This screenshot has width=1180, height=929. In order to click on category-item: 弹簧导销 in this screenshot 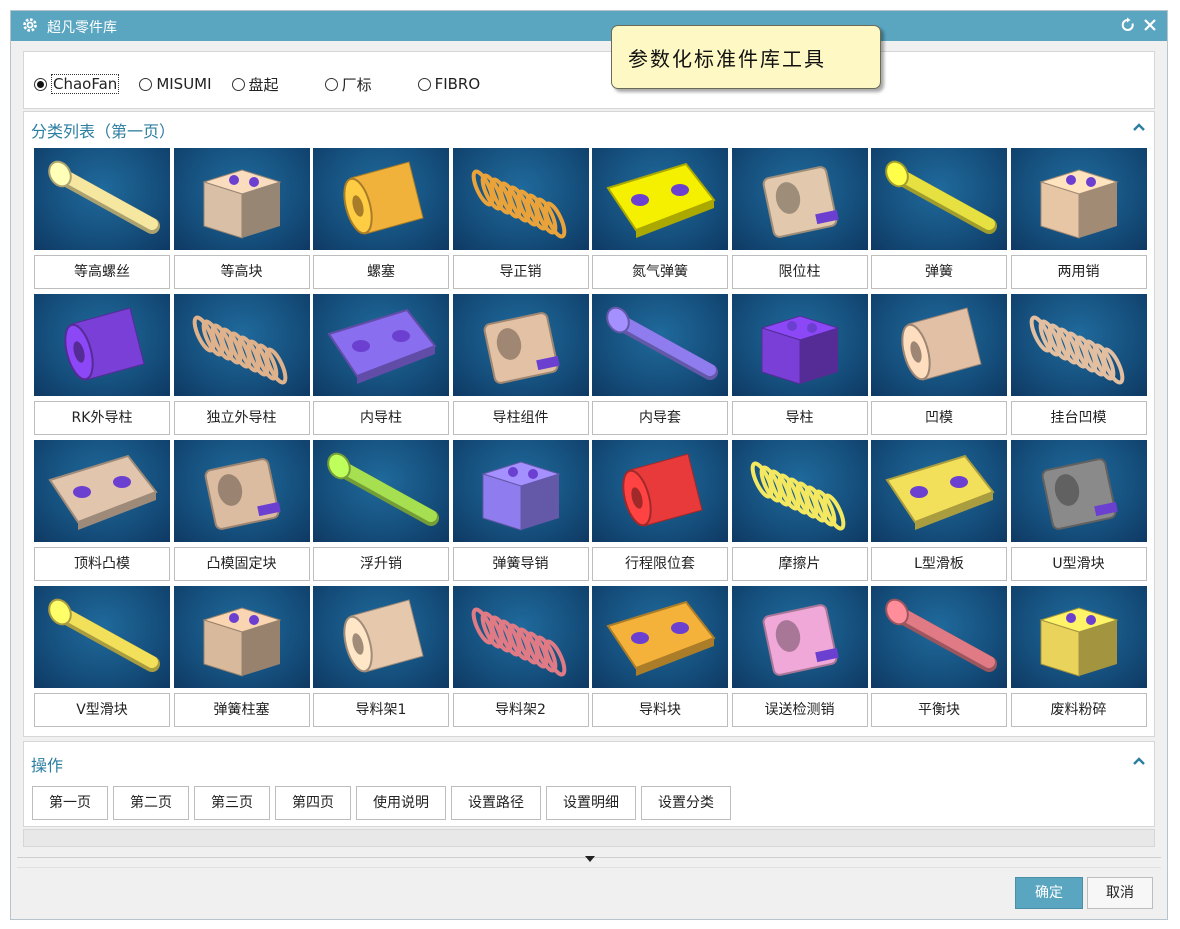, I will do `click(521, 512)`.